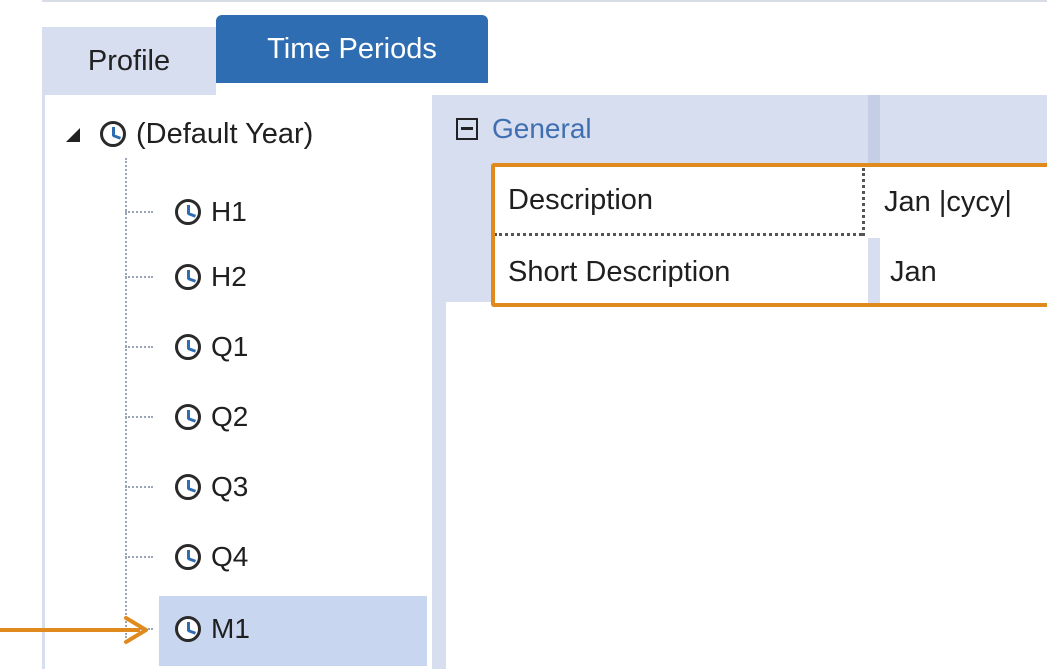 This screenshot has width=1047, height=669. I want to click on tree-item-h1: H1, so click(275, 212).